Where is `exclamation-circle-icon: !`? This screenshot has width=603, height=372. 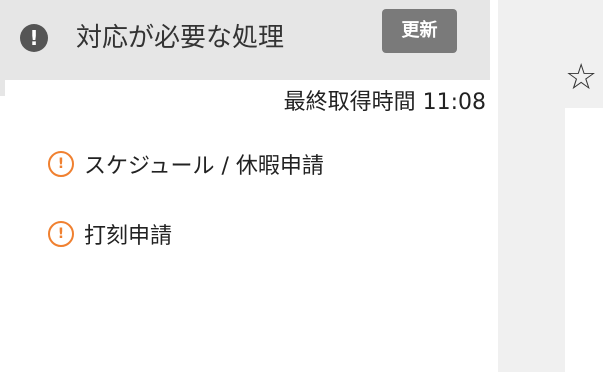
exclamation-circle-icon: ! is located at coordinates (34, 38).